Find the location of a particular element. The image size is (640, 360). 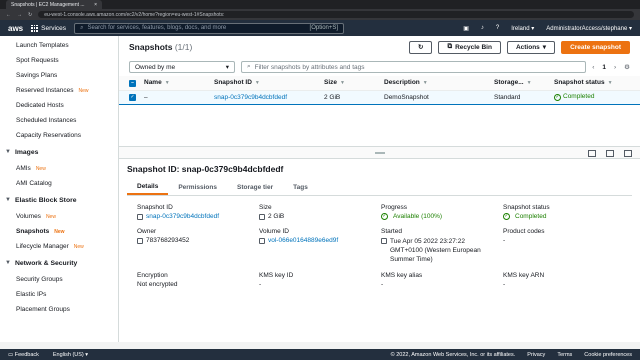

create-snapshot-button: Create snapshot is located at coordinates (595, 47).